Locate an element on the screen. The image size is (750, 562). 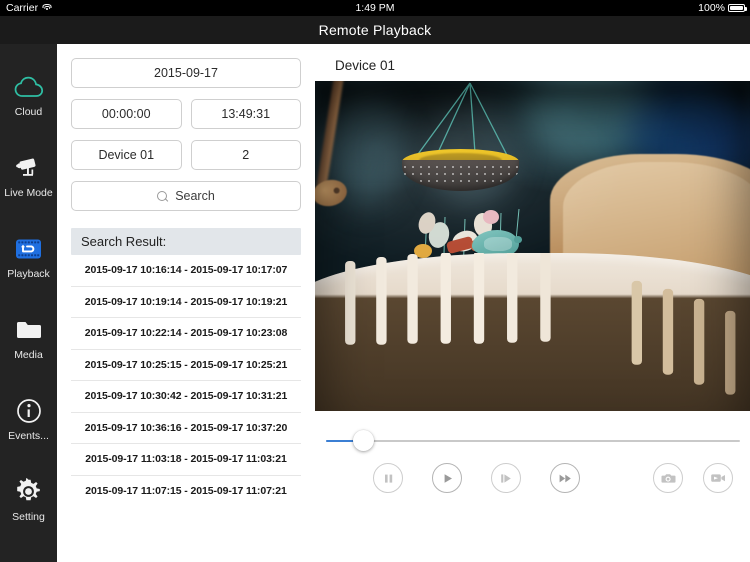
date-field-row: 2015-09-17 is located at coordinates (186, 66).